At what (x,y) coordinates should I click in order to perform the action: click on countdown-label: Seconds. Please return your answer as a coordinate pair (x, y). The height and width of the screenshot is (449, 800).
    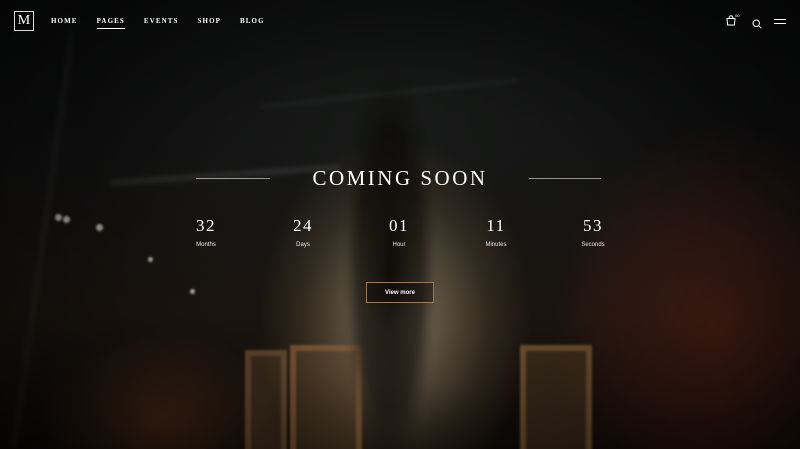
    Looking at the image, I should click on (593, 245).